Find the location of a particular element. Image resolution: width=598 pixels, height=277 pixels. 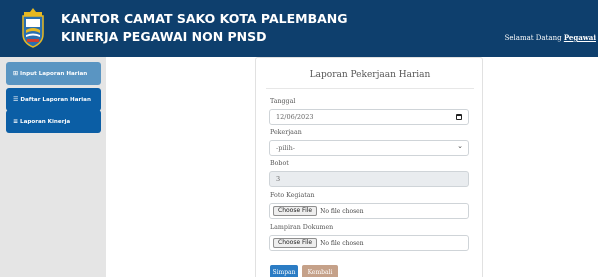

sidebar-item-label: Input Laporan Harian is located at coordinates (54, 73).